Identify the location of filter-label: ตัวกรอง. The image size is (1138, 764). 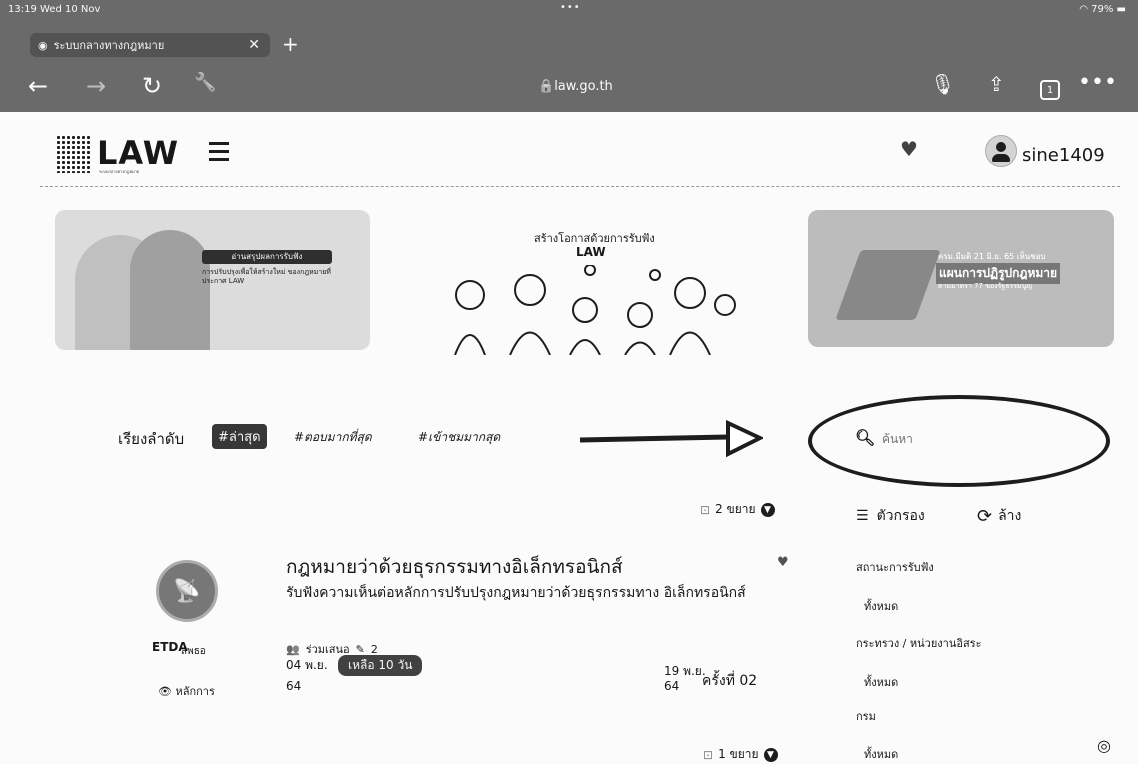
(900, 516).